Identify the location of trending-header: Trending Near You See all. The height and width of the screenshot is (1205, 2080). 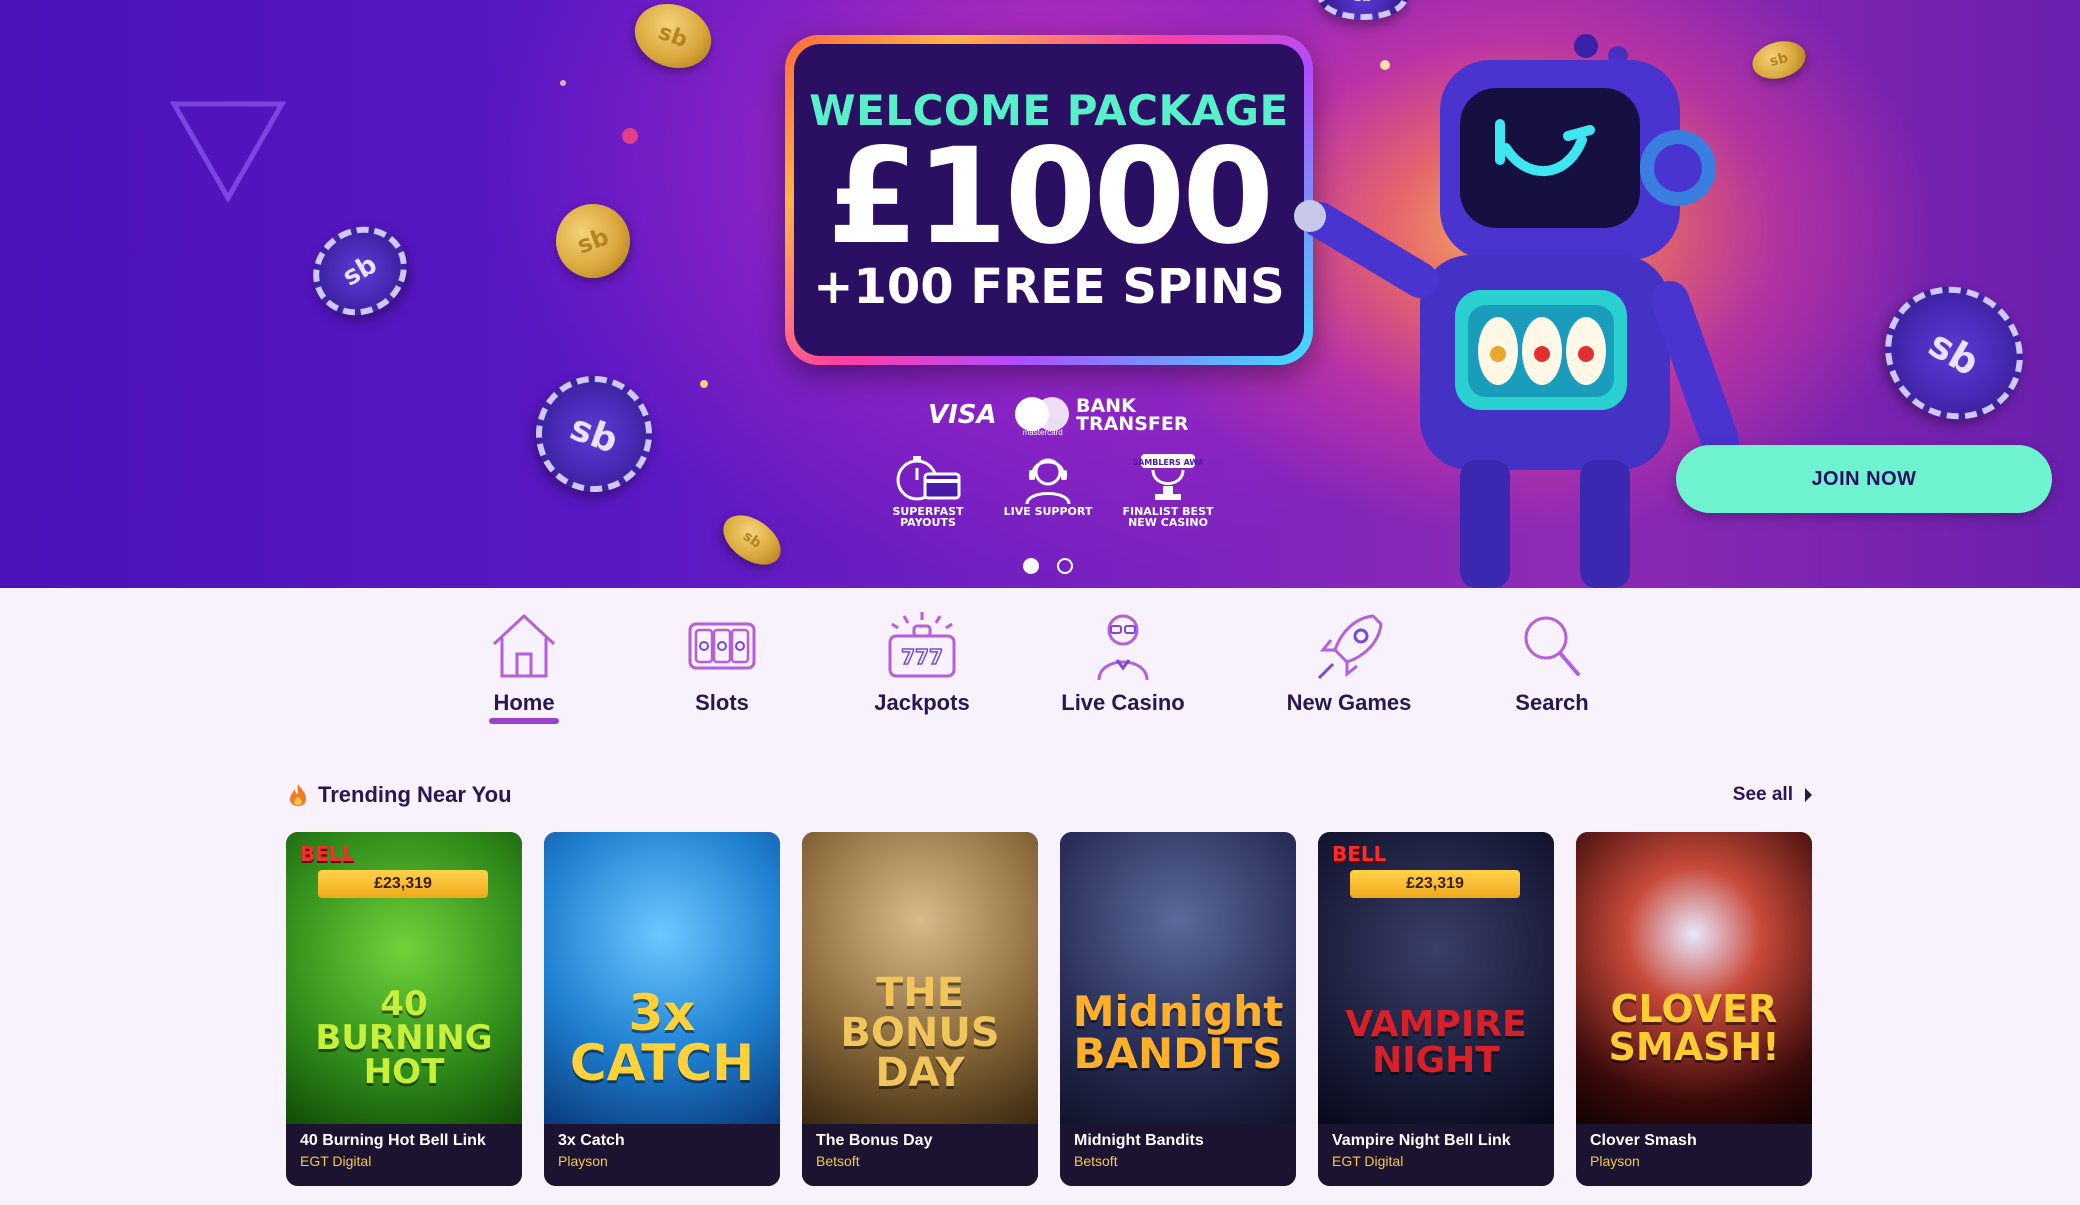
(1050, 795).